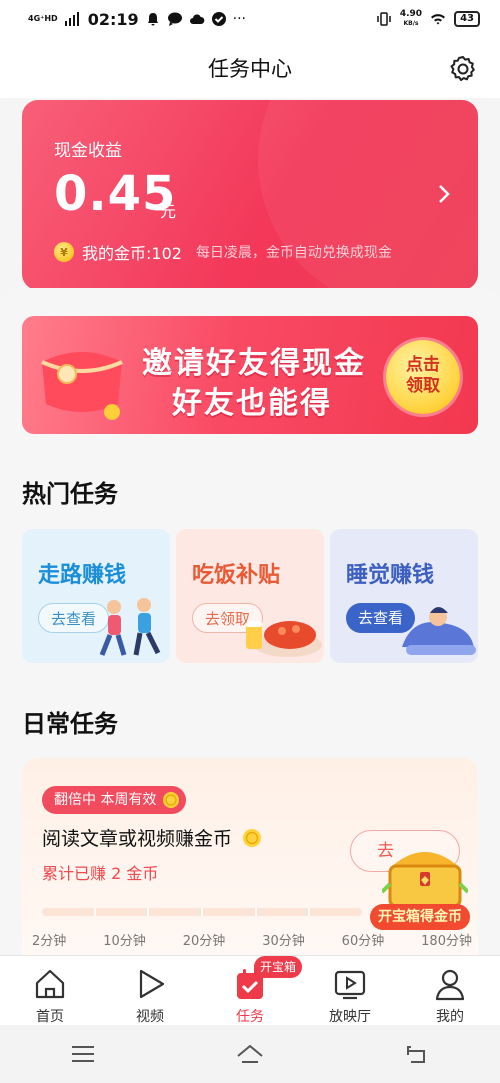 The height and width of the screenshot is (1083, 500). What do you see at coordinates (152, 19) in the screenshot?
I see `bell-icon` at bounding box center [152, 19].